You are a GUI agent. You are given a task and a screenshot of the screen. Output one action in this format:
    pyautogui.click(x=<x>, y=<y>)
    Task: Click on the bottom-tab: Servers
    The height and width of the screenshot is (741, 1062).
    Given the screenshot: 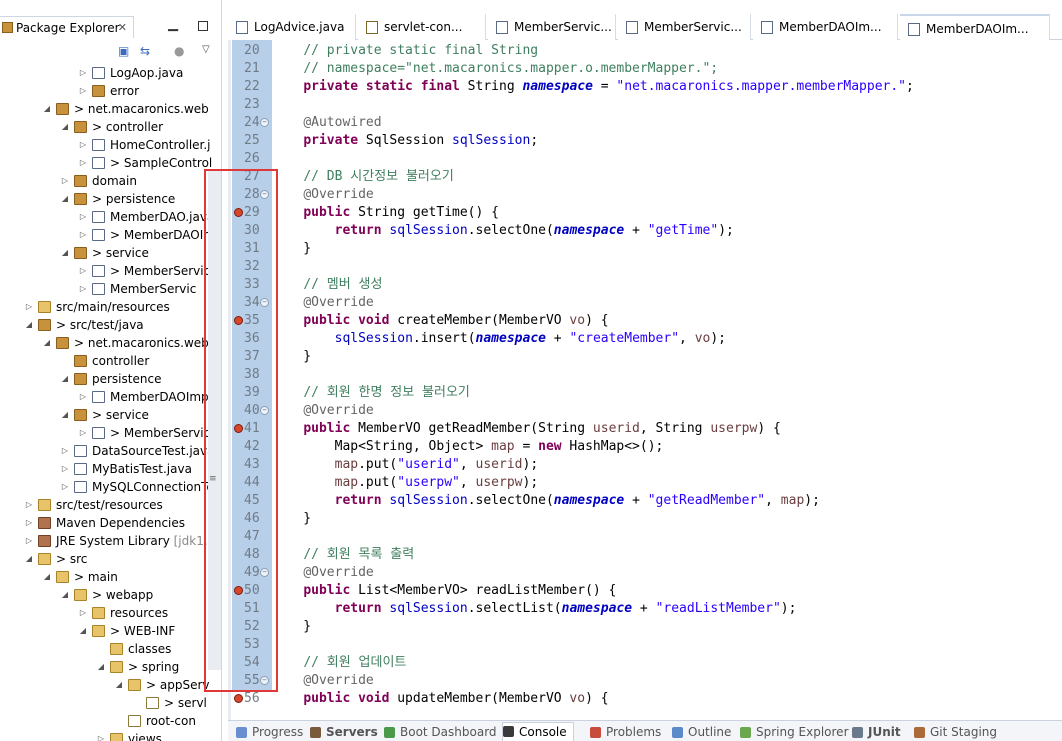 What is the action you would take?
    pyautogui.click(x=344, y=732)
    